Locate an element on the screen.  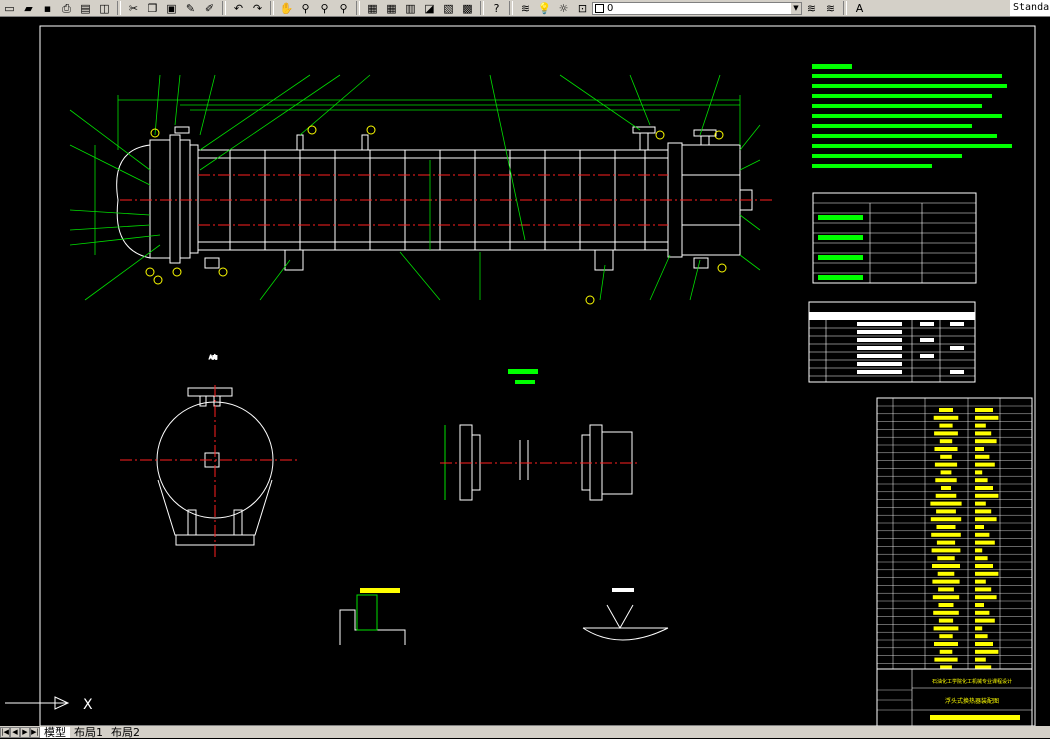
redo-icon: ↷ is located at coordinates (257, 8).